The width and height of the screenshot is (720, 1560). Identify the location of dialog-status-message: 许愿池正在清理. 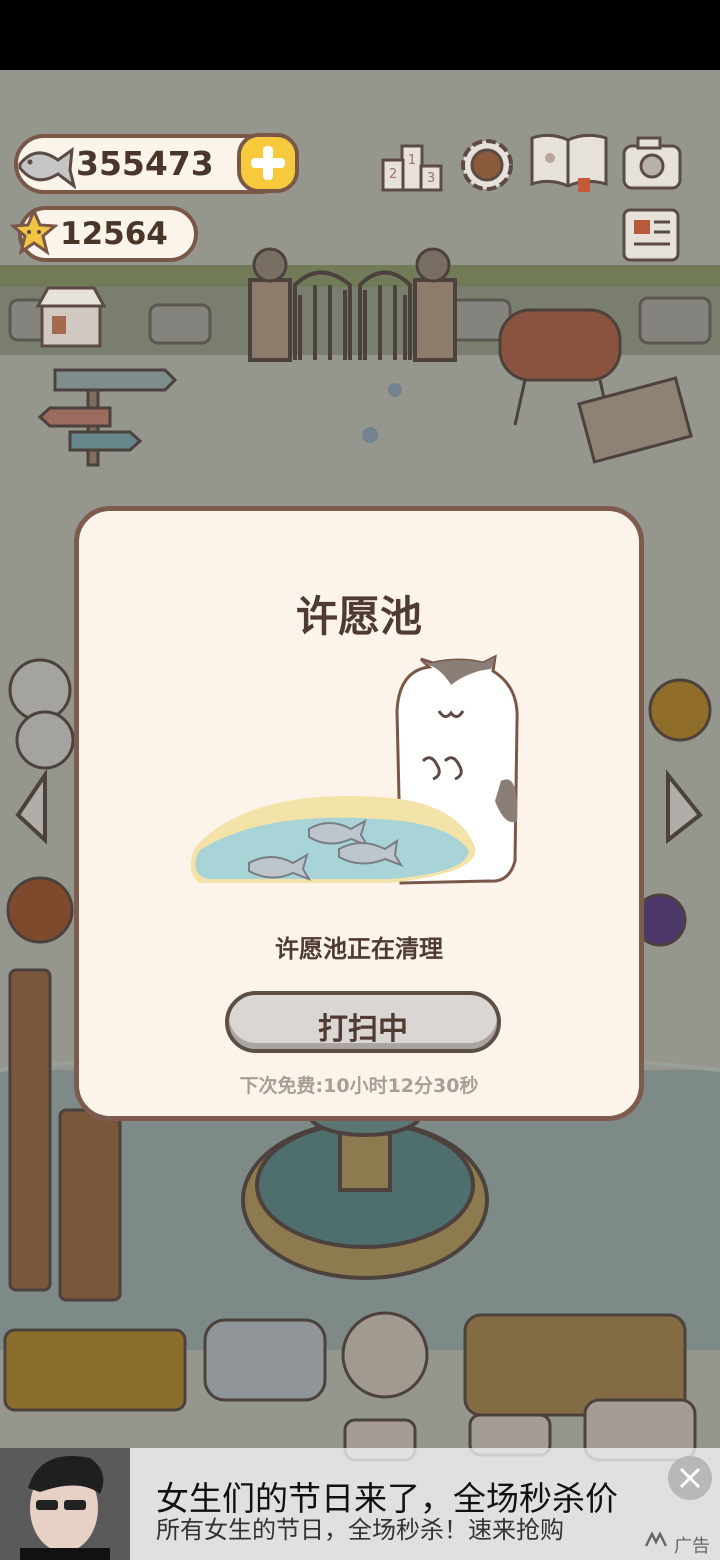
(359, 949).